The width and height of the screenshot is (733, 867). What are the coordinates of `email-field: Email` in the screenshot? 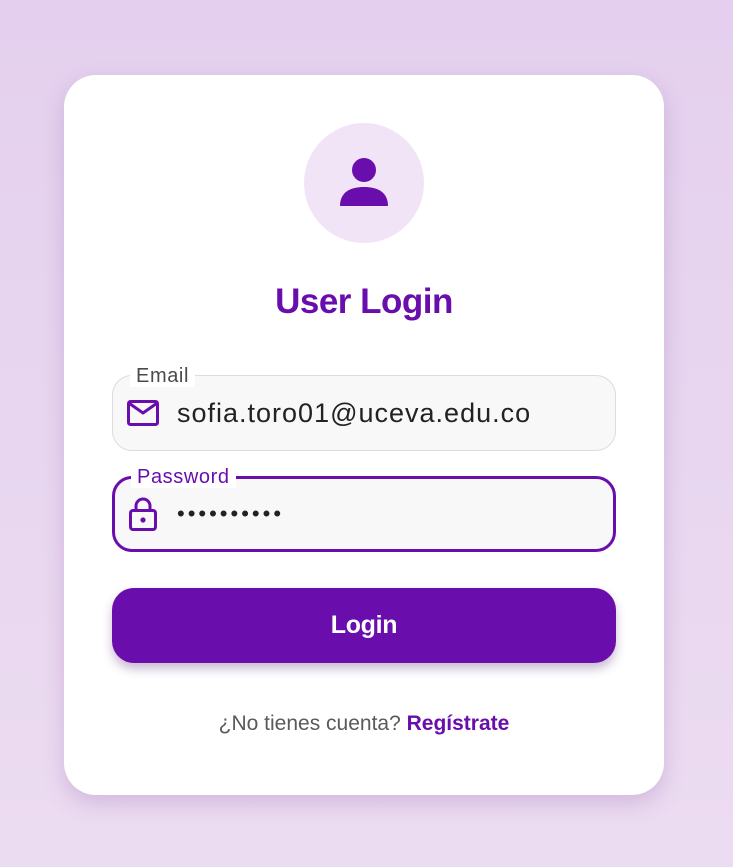 It's located at (364, 408).